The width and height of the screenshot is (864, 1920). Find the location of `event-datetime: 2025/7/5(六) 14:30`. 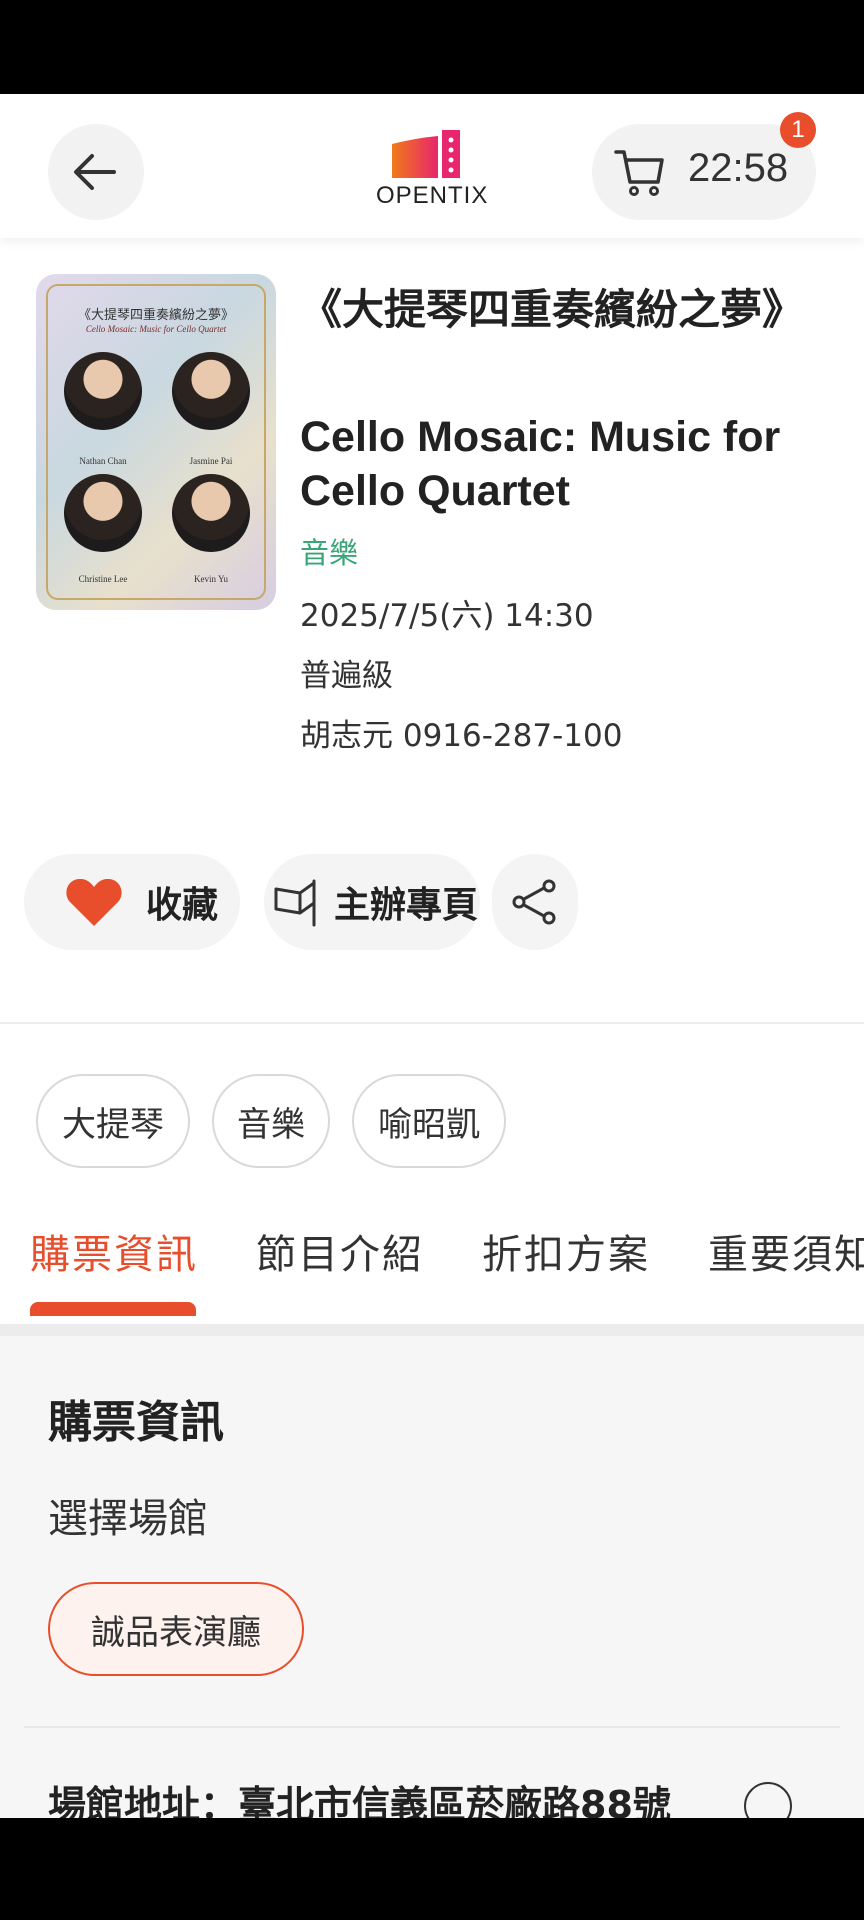

event-datetime: 2025/7/5(六) 14:30 is located at coordinates (447, 616).